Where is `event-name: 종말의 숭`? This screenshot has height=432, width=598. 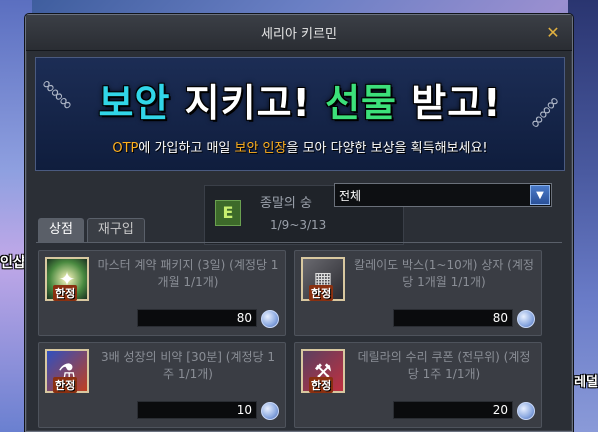
event-name: 종말의 숭 is located at coordinates (286, 203).